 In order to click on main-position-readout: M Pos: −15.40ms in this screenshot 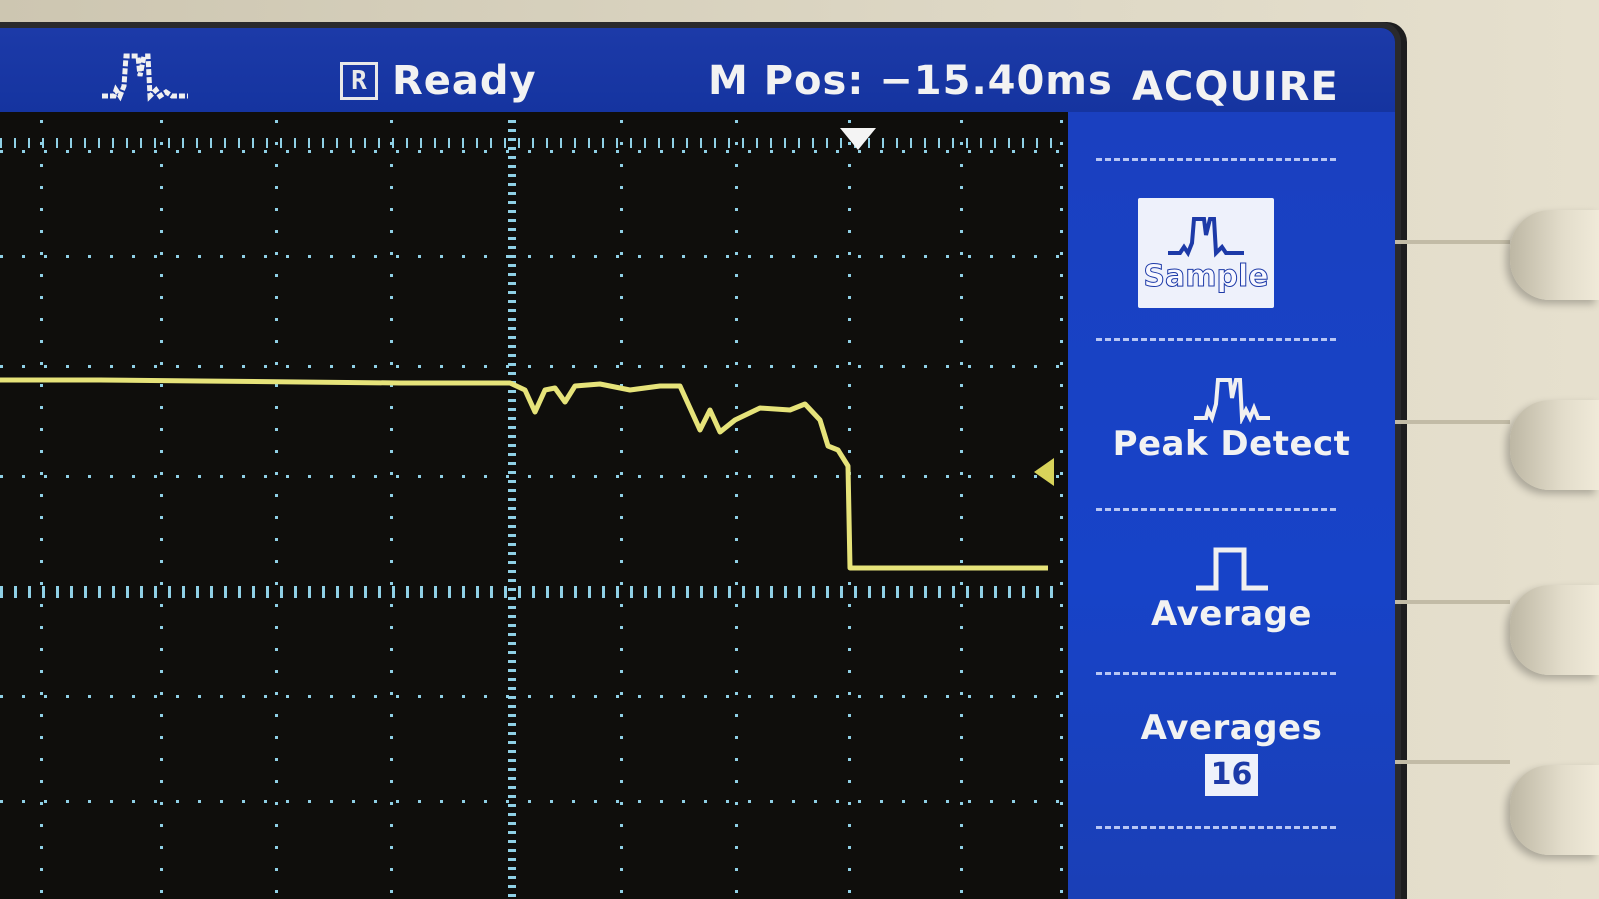, I will do `click(910, 81)`.